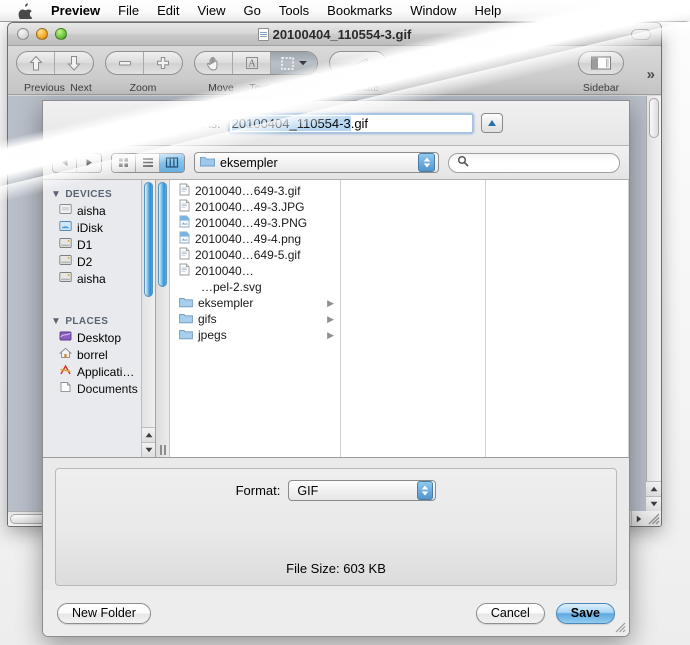 The width and height of the screenshot is (690, 645). Describe the element at coordinates (294, 11) in the screenshot. I see `menu-item-tools: Tools` at that location.